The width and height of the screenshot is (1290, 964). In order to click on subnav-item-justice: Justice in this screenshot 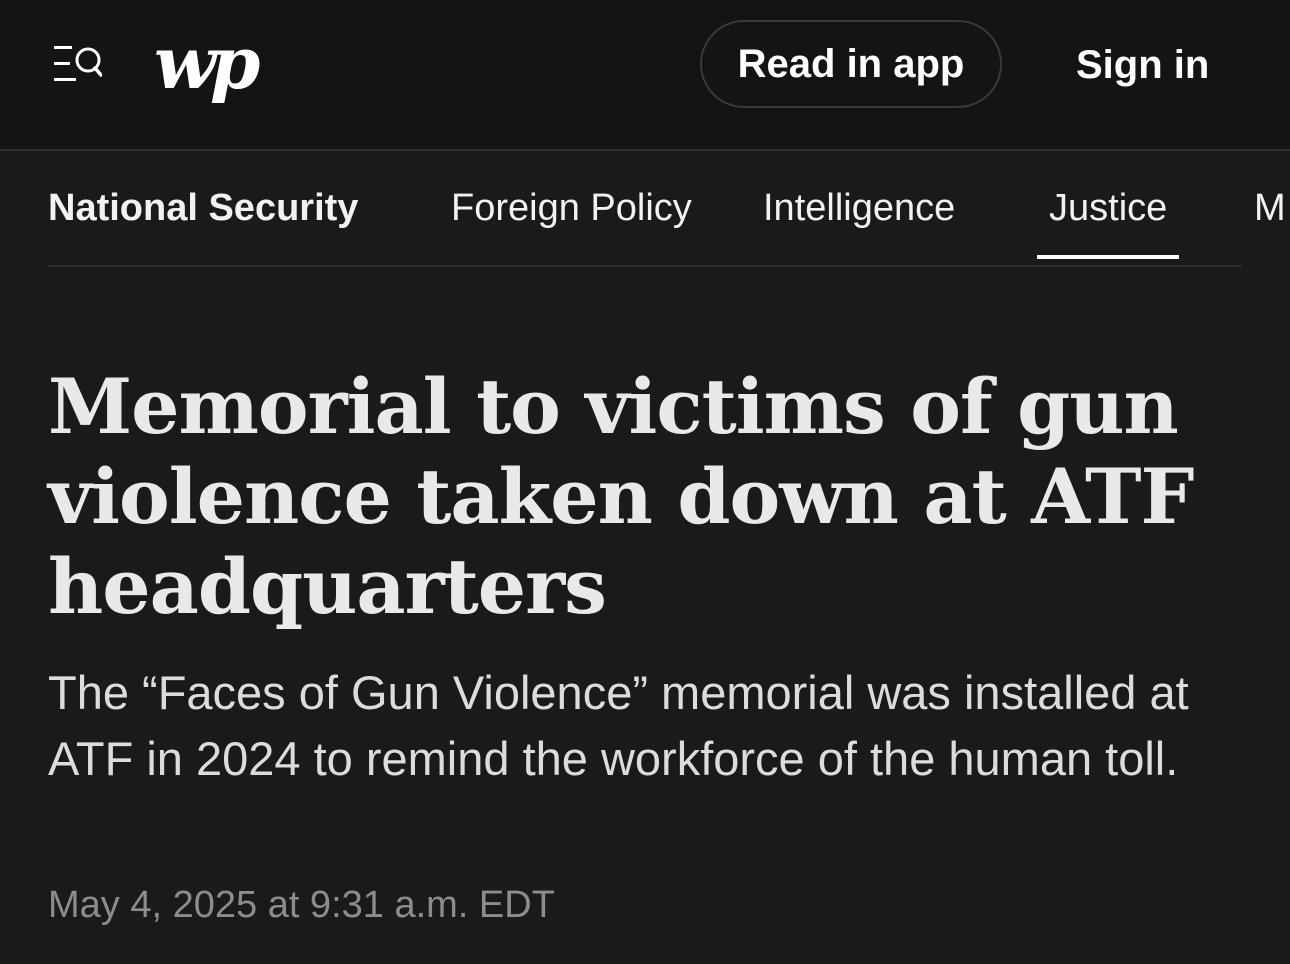, I will do `click(1108, 222)`.